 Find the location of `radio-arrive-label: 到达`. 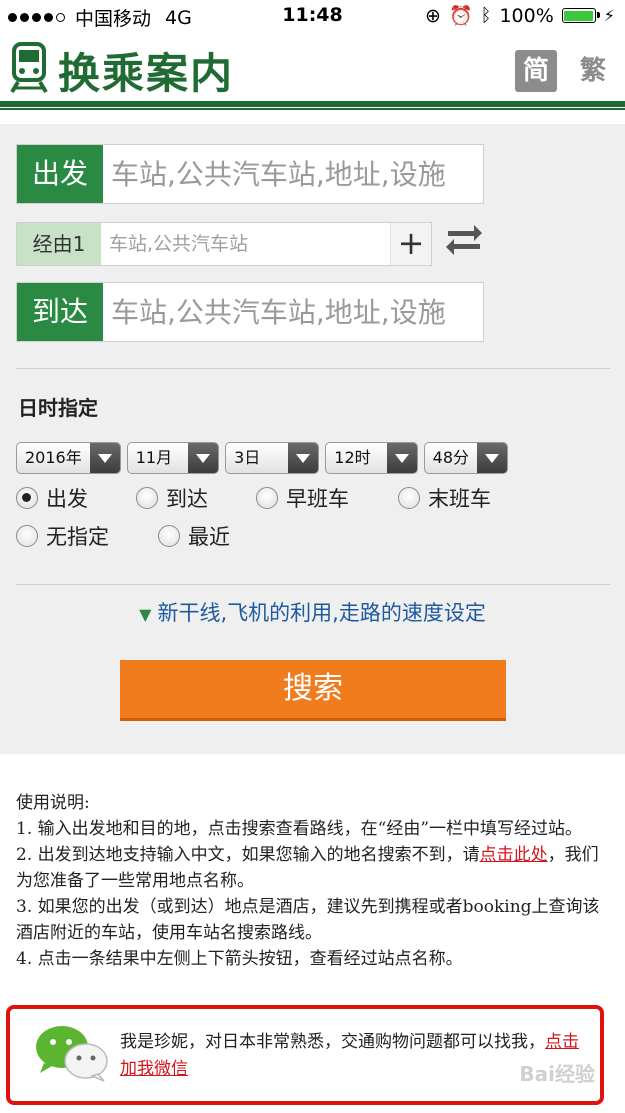

radio-arrive-label: 到达 is located at coordinates (187, 499).